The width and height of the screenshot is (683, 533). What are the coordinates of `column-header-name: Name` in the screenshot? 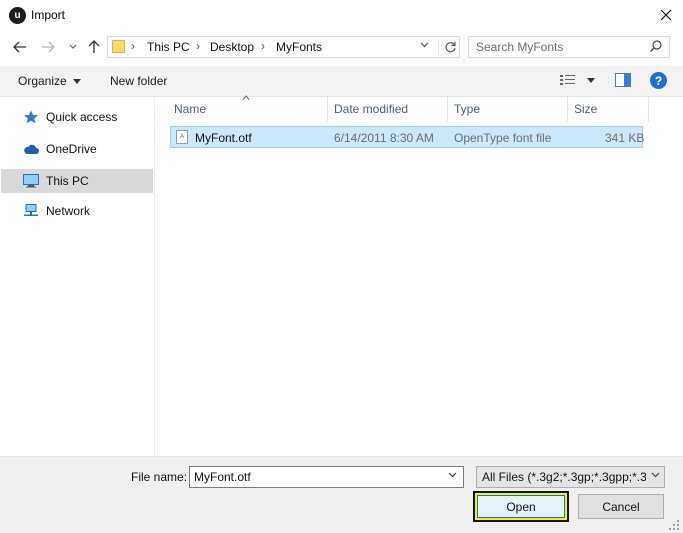 It's located at (190, 109).